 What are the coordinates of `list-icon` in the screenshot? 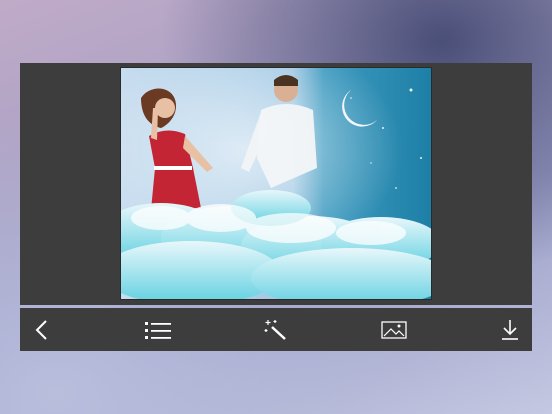 It's located at (158, 330).